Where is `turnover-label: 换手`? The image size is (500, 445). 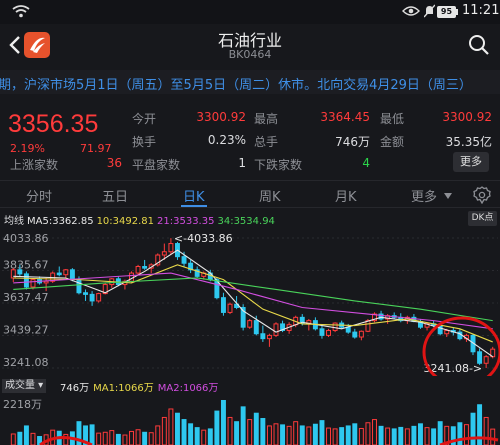 turnover-label: 换手 is located at coordinates (144, 142).